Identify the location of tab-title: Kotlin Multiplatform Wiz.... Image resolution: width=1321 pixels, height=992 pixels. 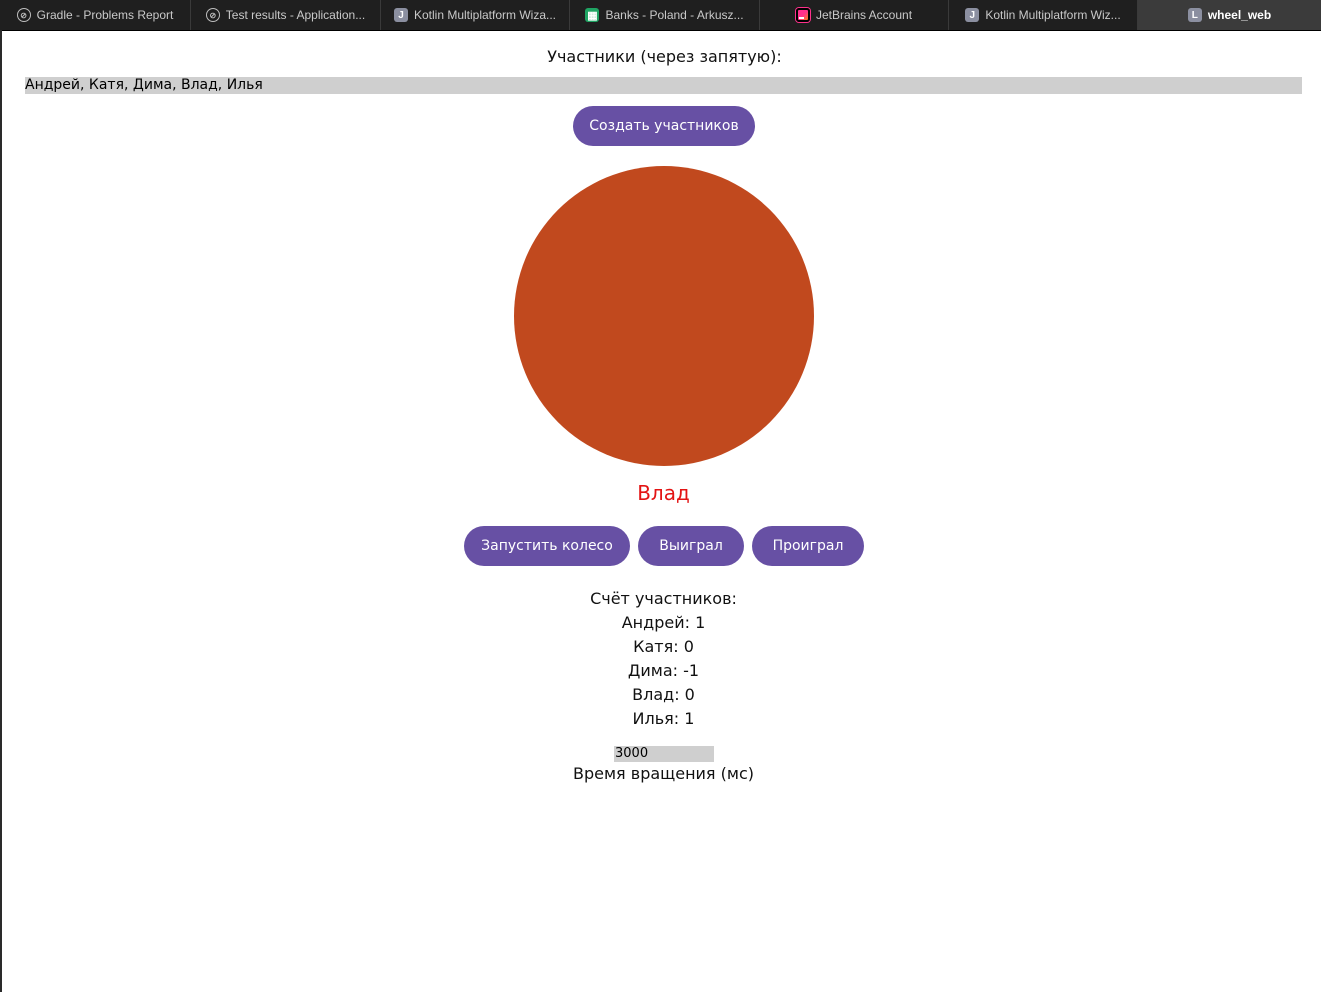
(1053, 15).